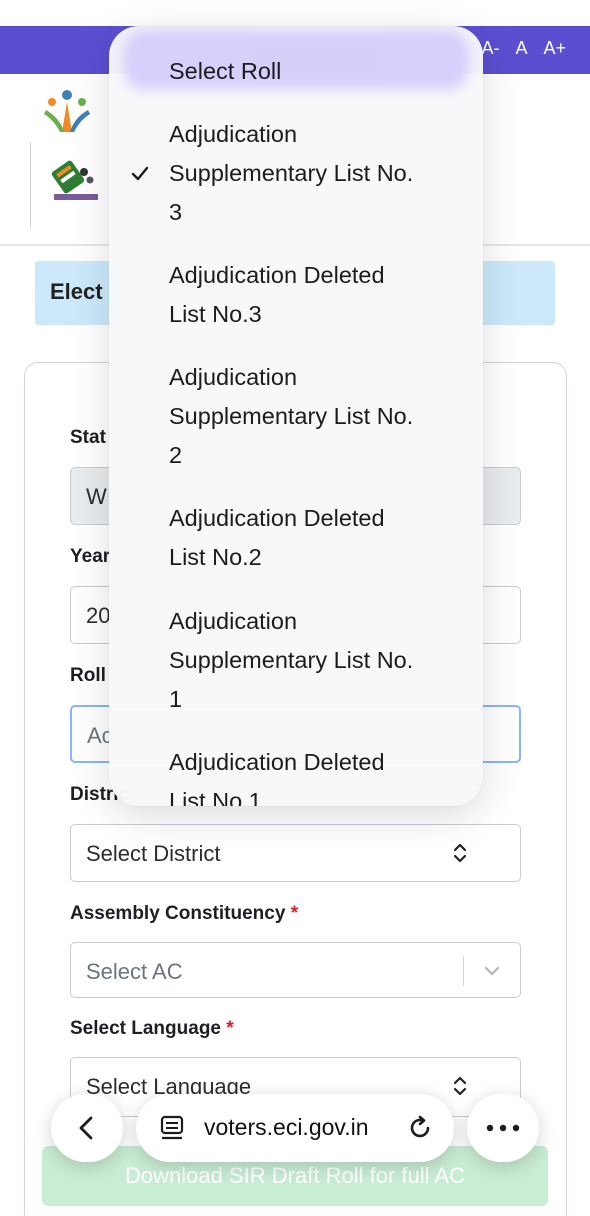  I want to click on state-label: Stat, so click(88, 437).